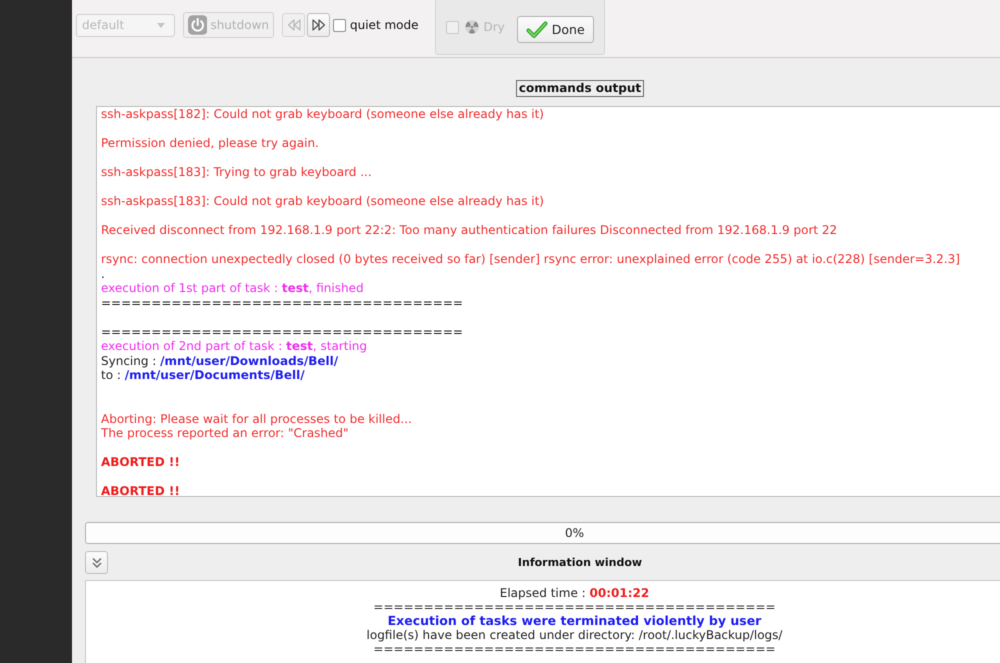 The image size is (1000, 663). Describe the element at coordinates (471, 27) in the screenshot. I see `radiation-icon` at that location.